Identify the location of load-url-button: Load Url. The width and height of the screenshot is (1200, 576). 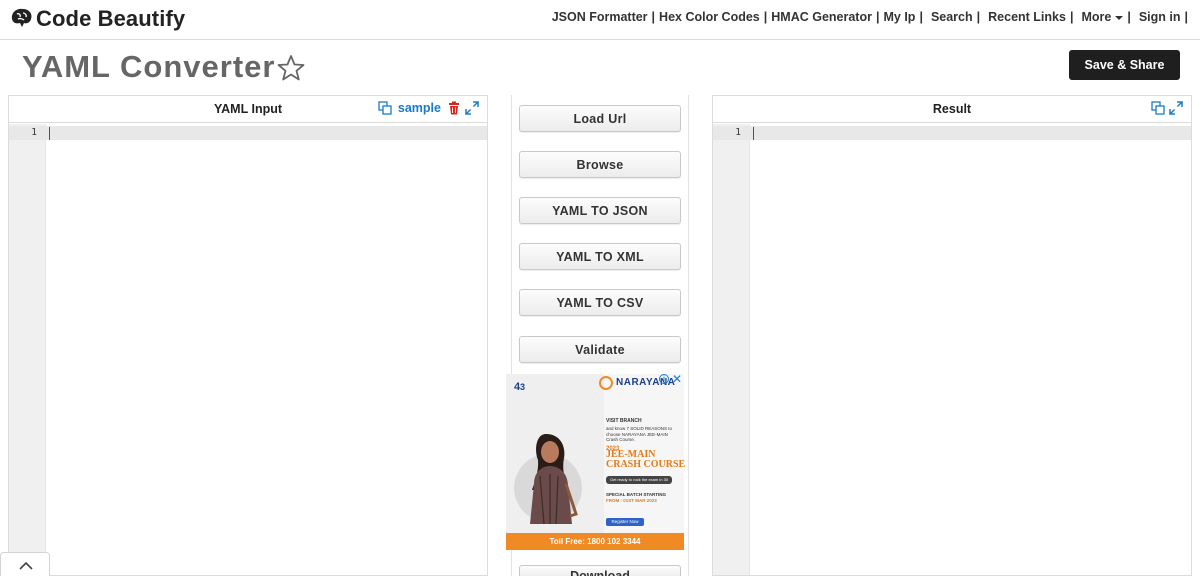
(600, 118).